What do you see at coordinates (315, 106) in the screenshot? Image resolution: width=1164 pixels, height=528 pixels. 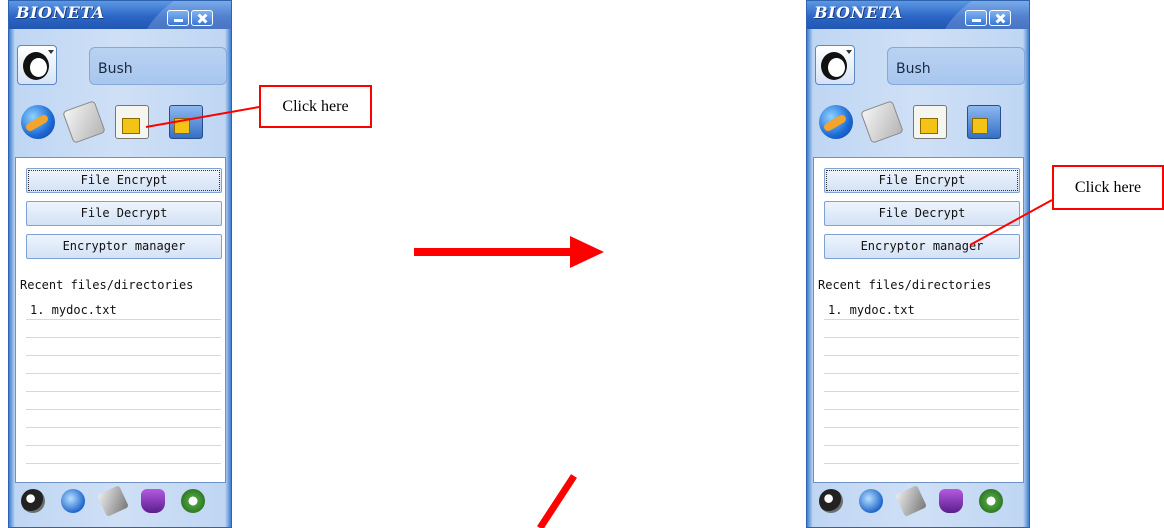 I see `callout-click-here-left: Click here` at bounding box center [315, 106].